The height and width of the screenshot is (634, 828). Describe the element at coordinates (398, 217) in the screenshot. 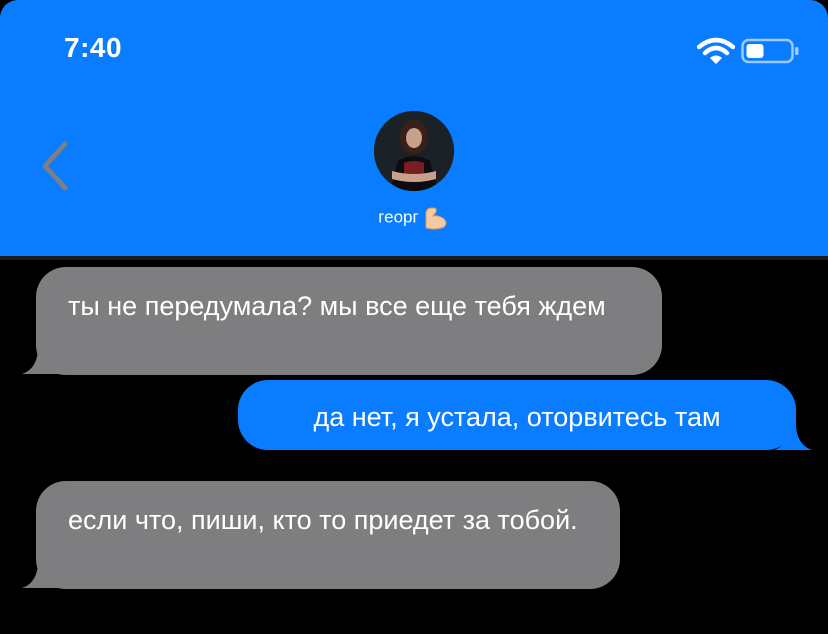

I see `contact-name: георг` at that location.